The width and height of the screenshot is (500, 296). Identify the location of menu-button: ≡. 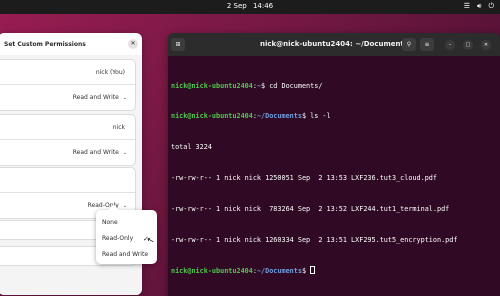
(427, 44).